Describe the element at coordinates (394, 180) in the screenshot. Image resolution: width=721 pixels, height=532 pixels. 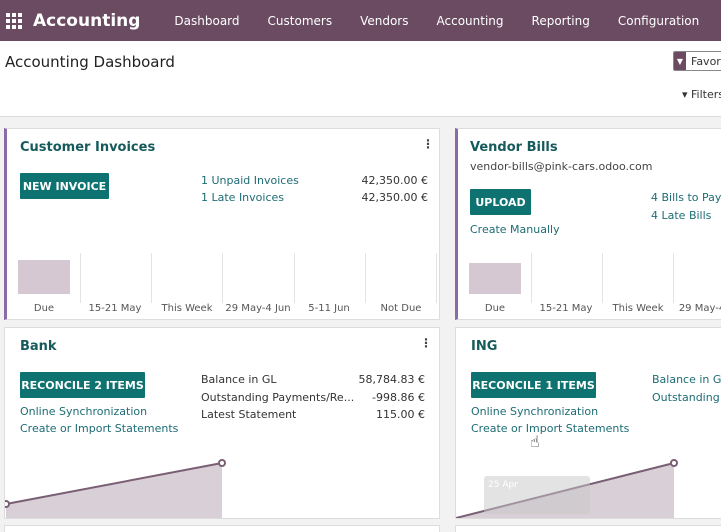
I see `unpaid-invoices-value: 42,350.00 €` at that location.